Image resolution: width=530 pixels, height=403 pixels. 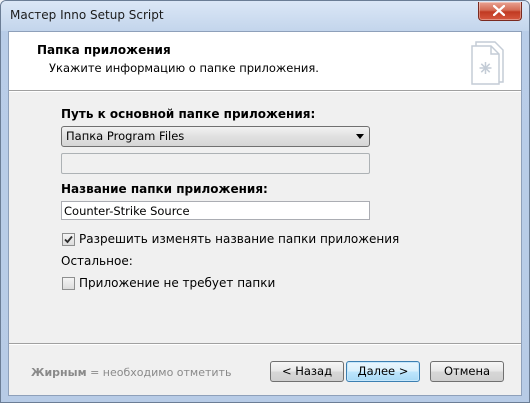 What do you see at coordinates (97, 261) in the screenshot?
I see `other-section-label: Остальное:` at bounding box center [97, 261].